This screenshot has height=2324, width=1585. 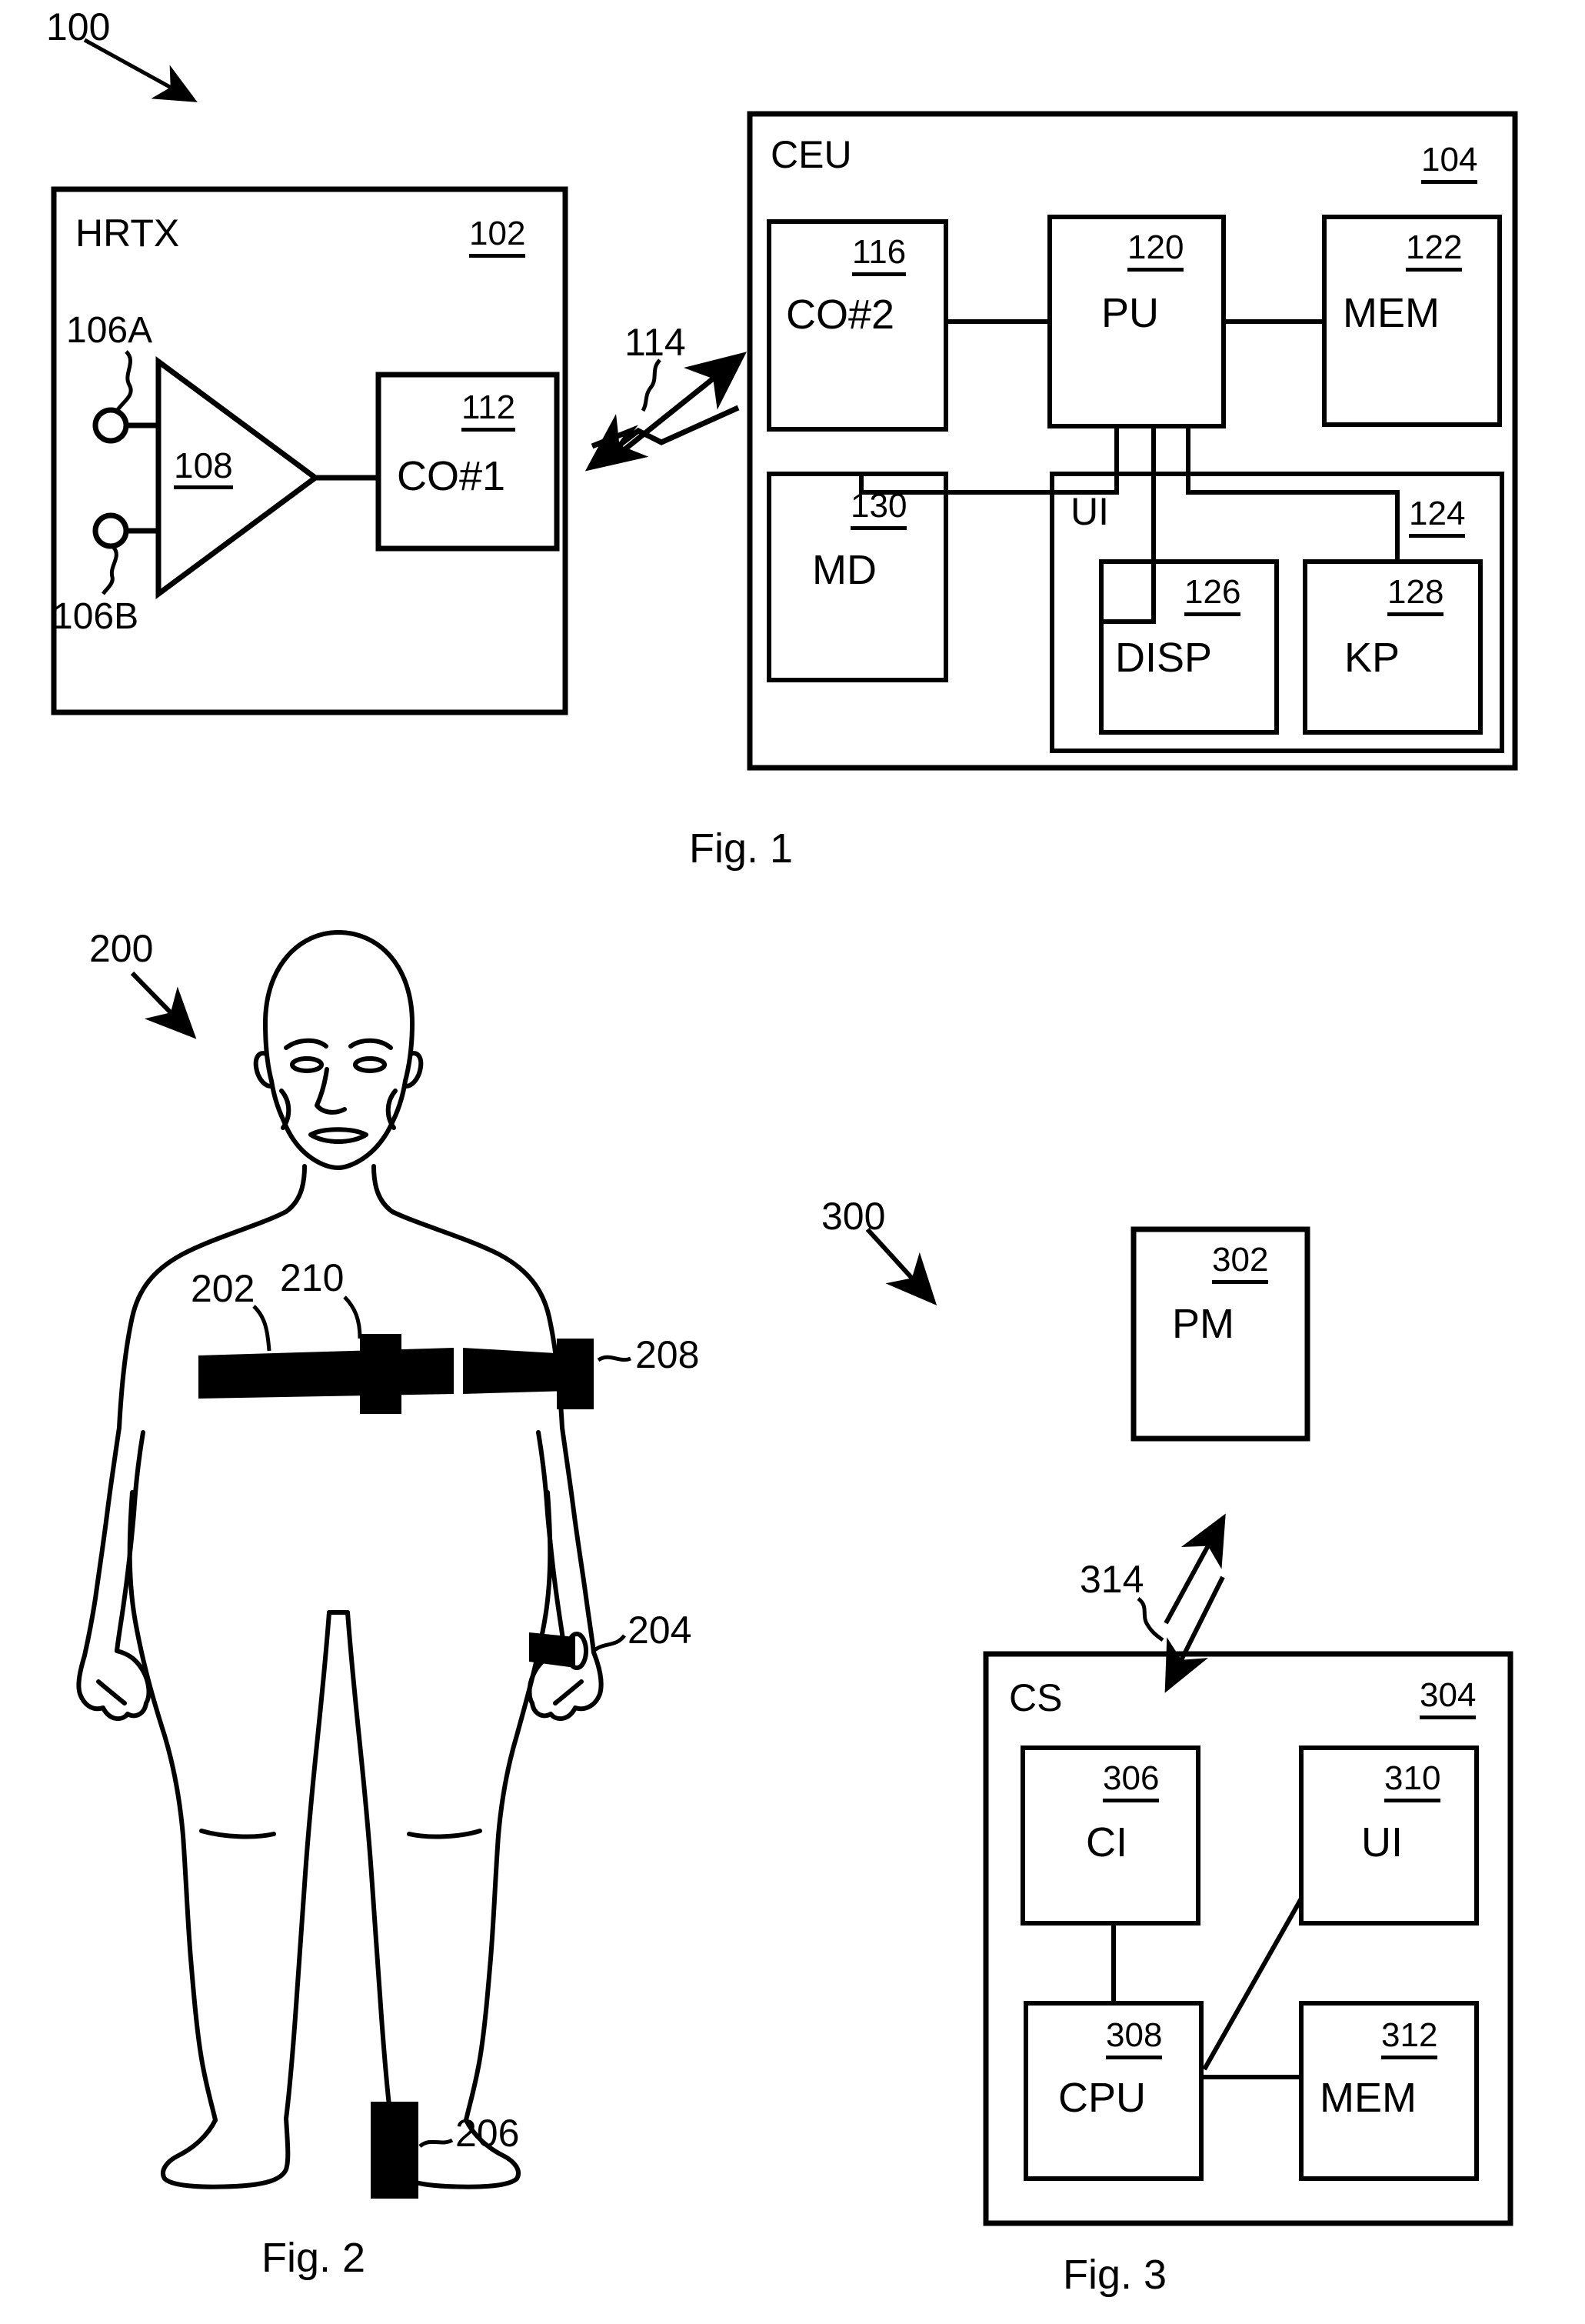 I want to click on ref-100-leader, so click(x=140, y=70).